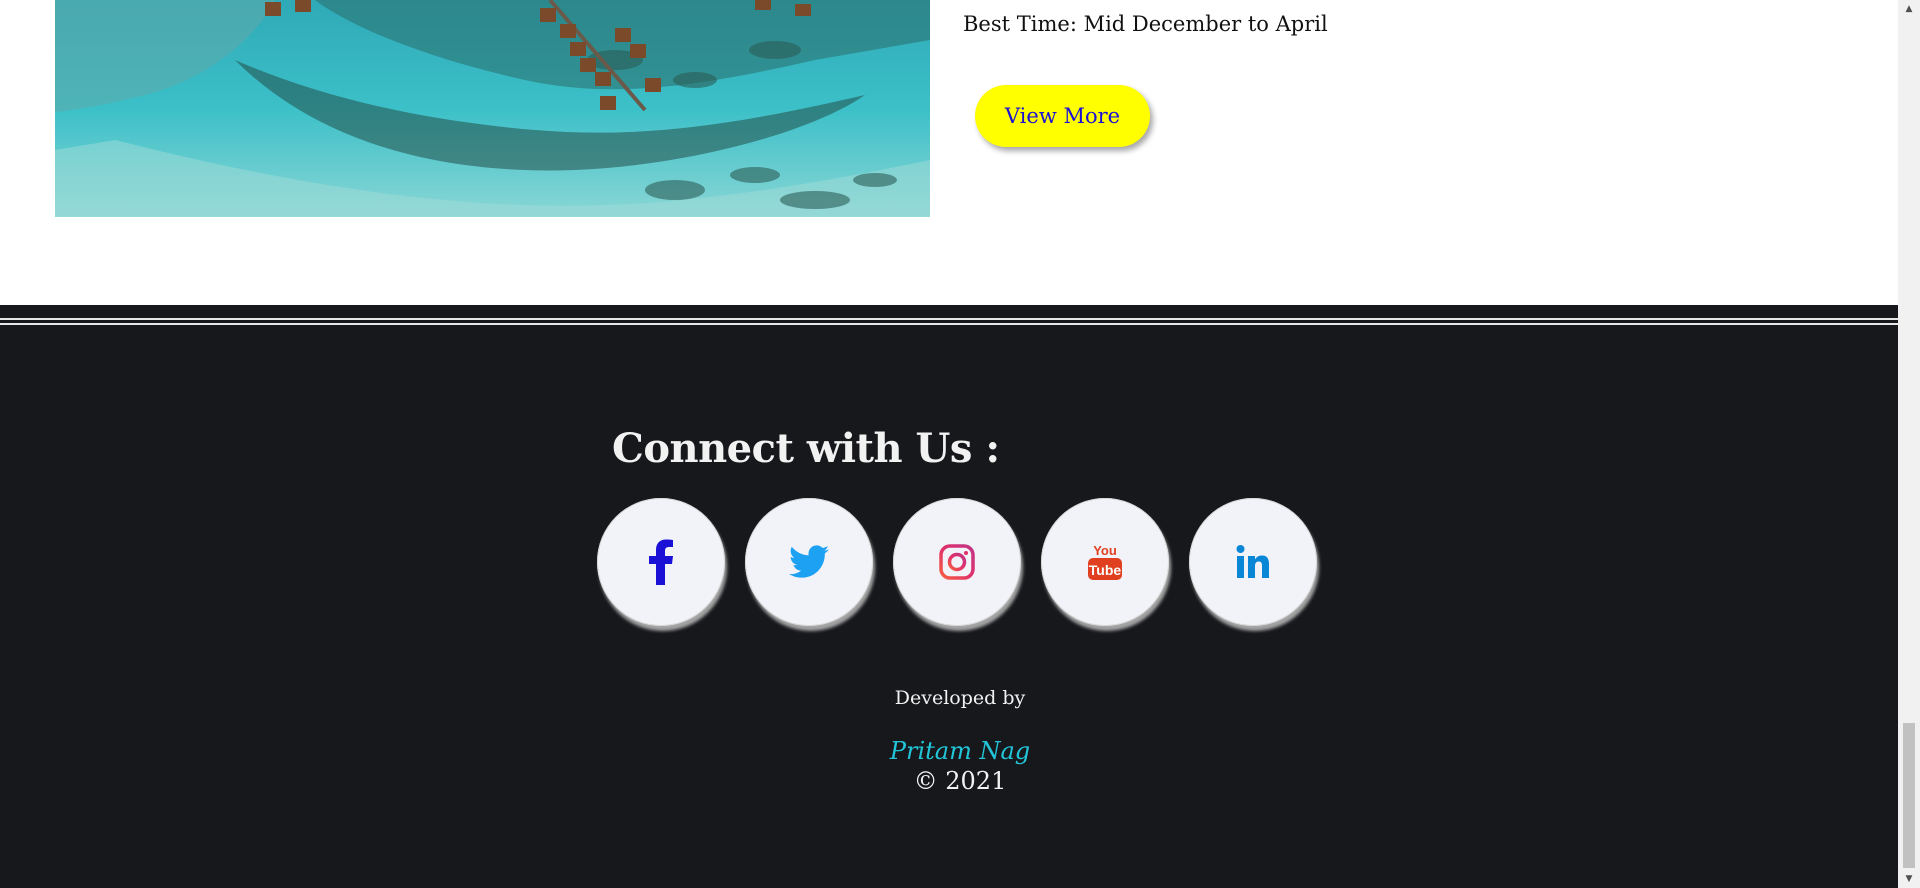 The width and height of the screenshot is (1920, 888). I want to click on view-more-button: View More, so click(1062, 116).